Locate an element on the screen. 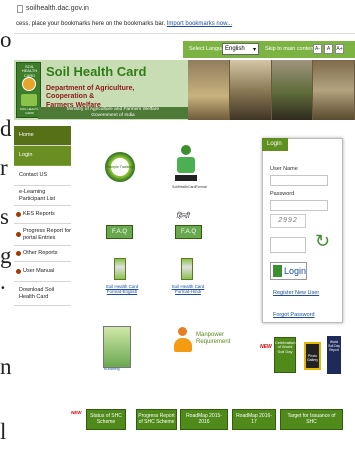 The height and width of the screenshot is (454, 355). faq-button: F.A.Q is located at coordinates (119, 232).